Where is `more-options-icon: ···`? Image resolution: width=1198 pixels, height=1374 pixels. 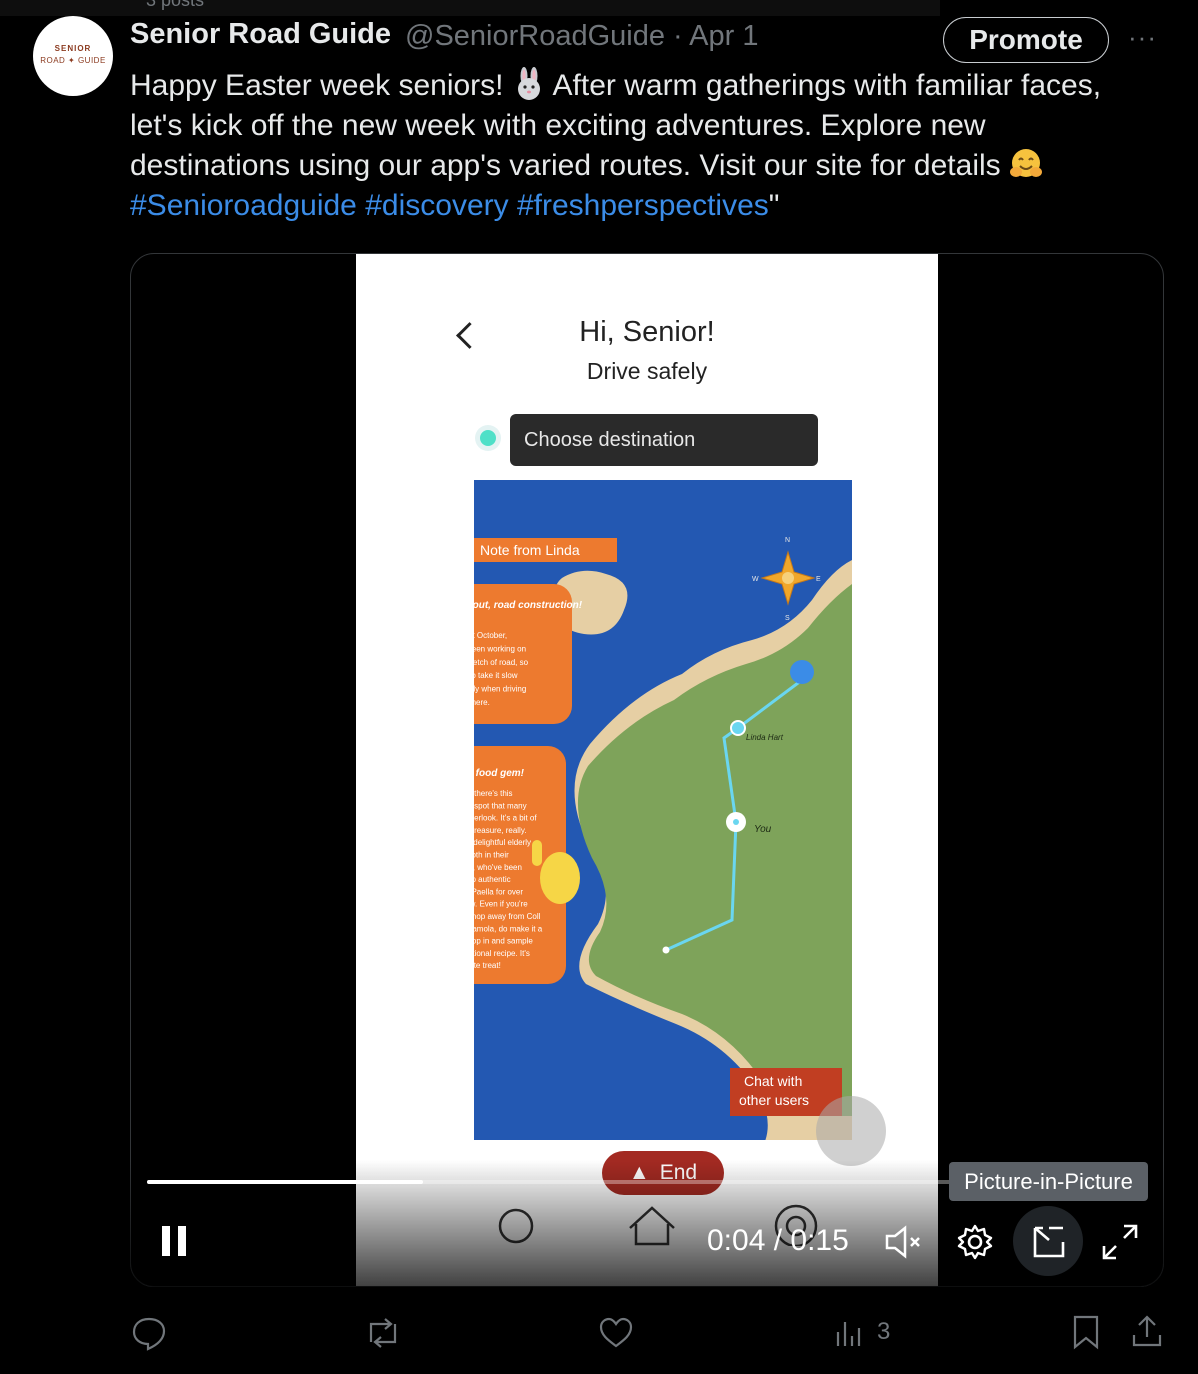 more-options-icon: ··· is located at coordinates (1142, 37).